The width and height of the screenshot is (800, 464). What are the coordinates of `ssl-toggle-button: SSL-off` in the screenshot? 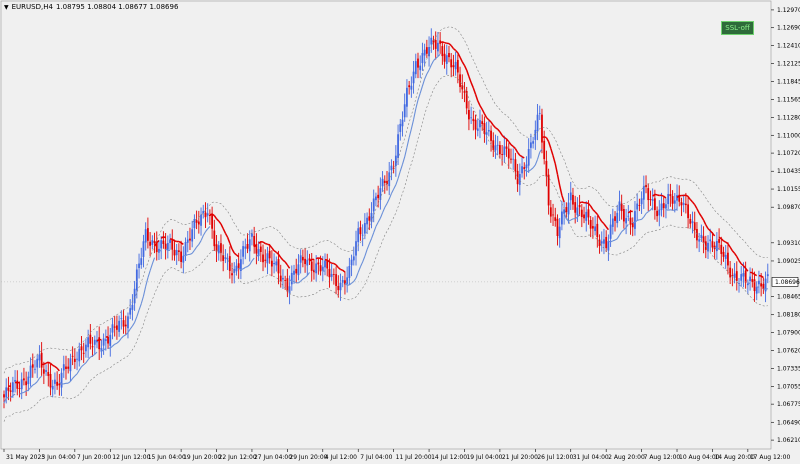 It's located at (737, 28).